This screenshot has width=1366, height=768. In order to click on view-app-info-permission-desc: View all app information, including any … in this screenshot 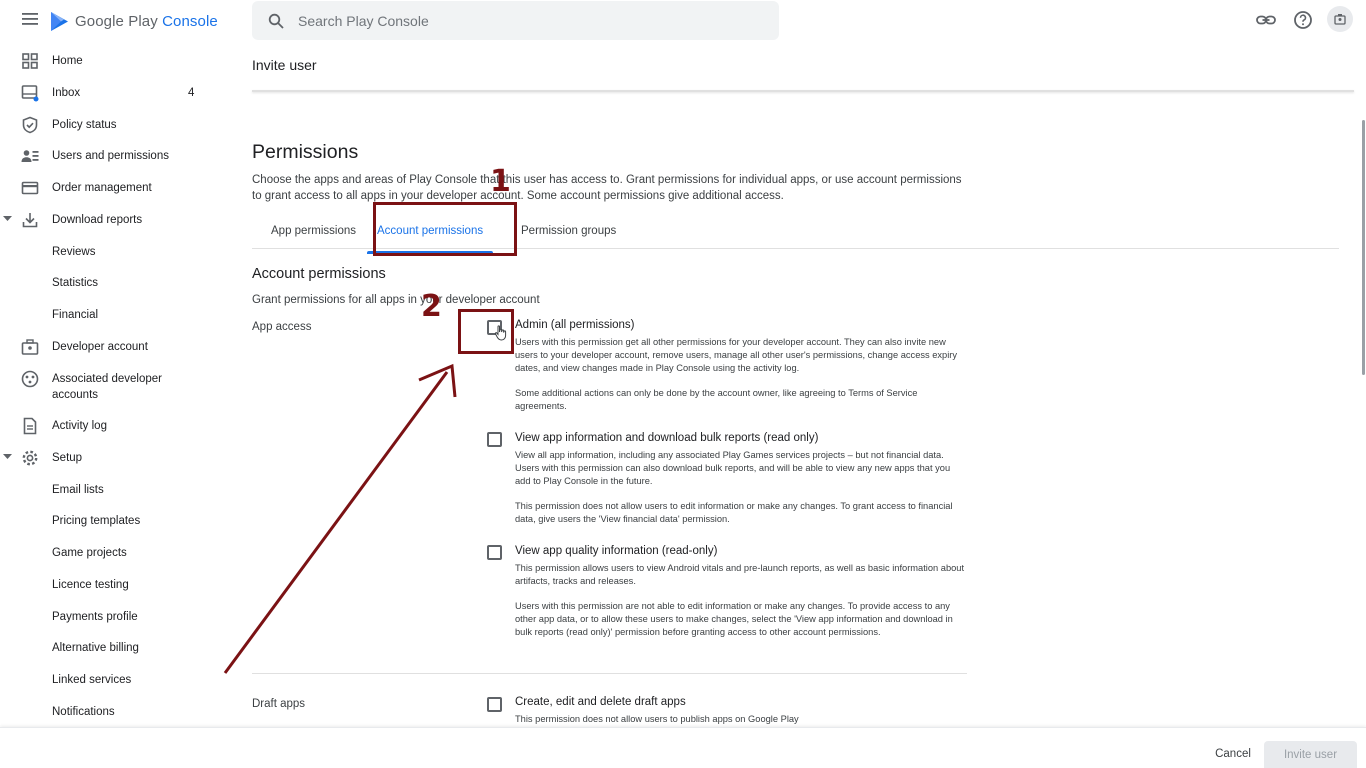, I will do `click(733, 468)`.